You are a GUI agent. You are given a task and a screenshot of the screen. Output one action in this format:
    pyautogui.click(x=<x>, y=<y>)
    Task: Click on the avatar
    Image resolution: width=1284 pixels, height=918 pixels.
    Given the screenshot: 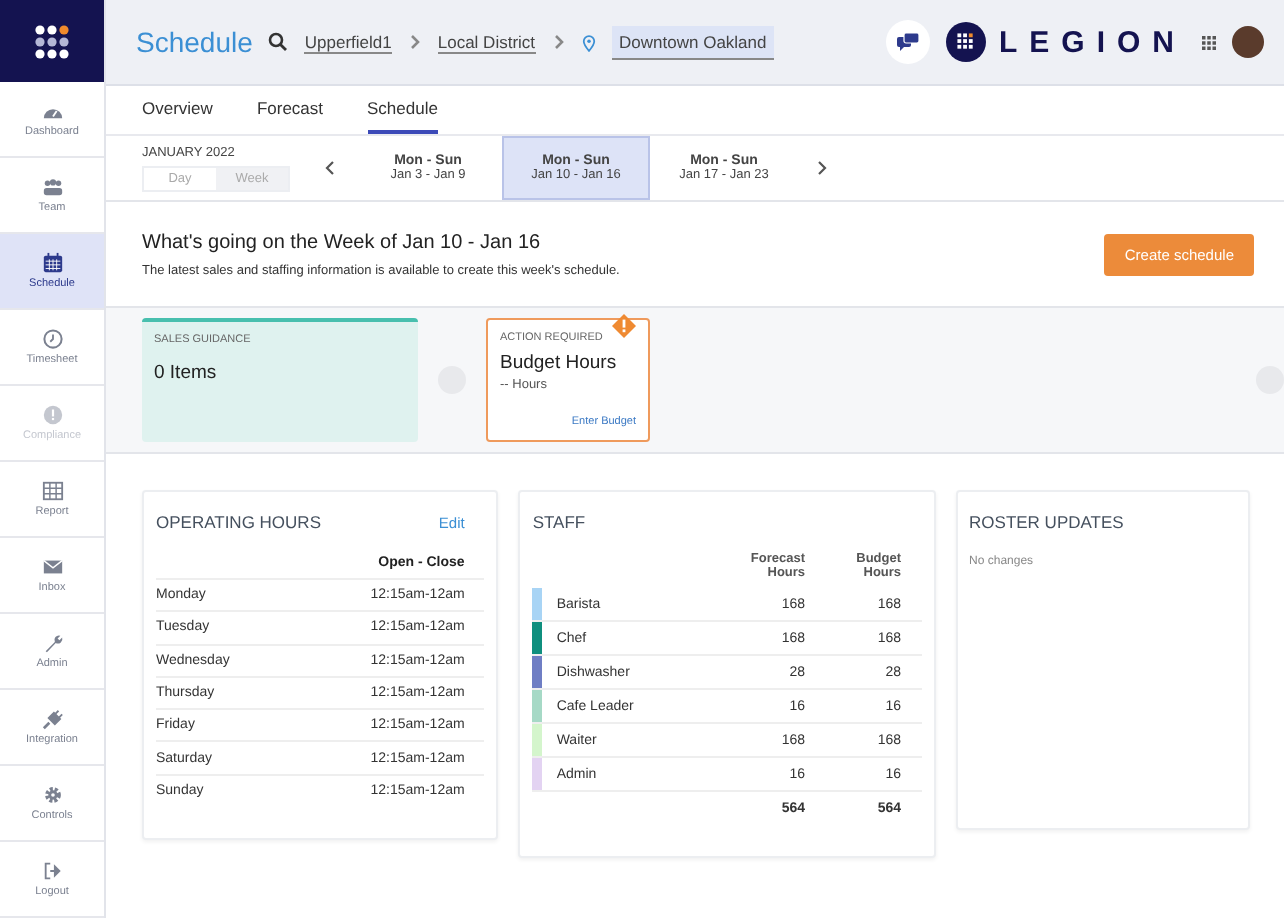 What is the action you would take?
    pyautogui.click(x=1248, y=42)
    